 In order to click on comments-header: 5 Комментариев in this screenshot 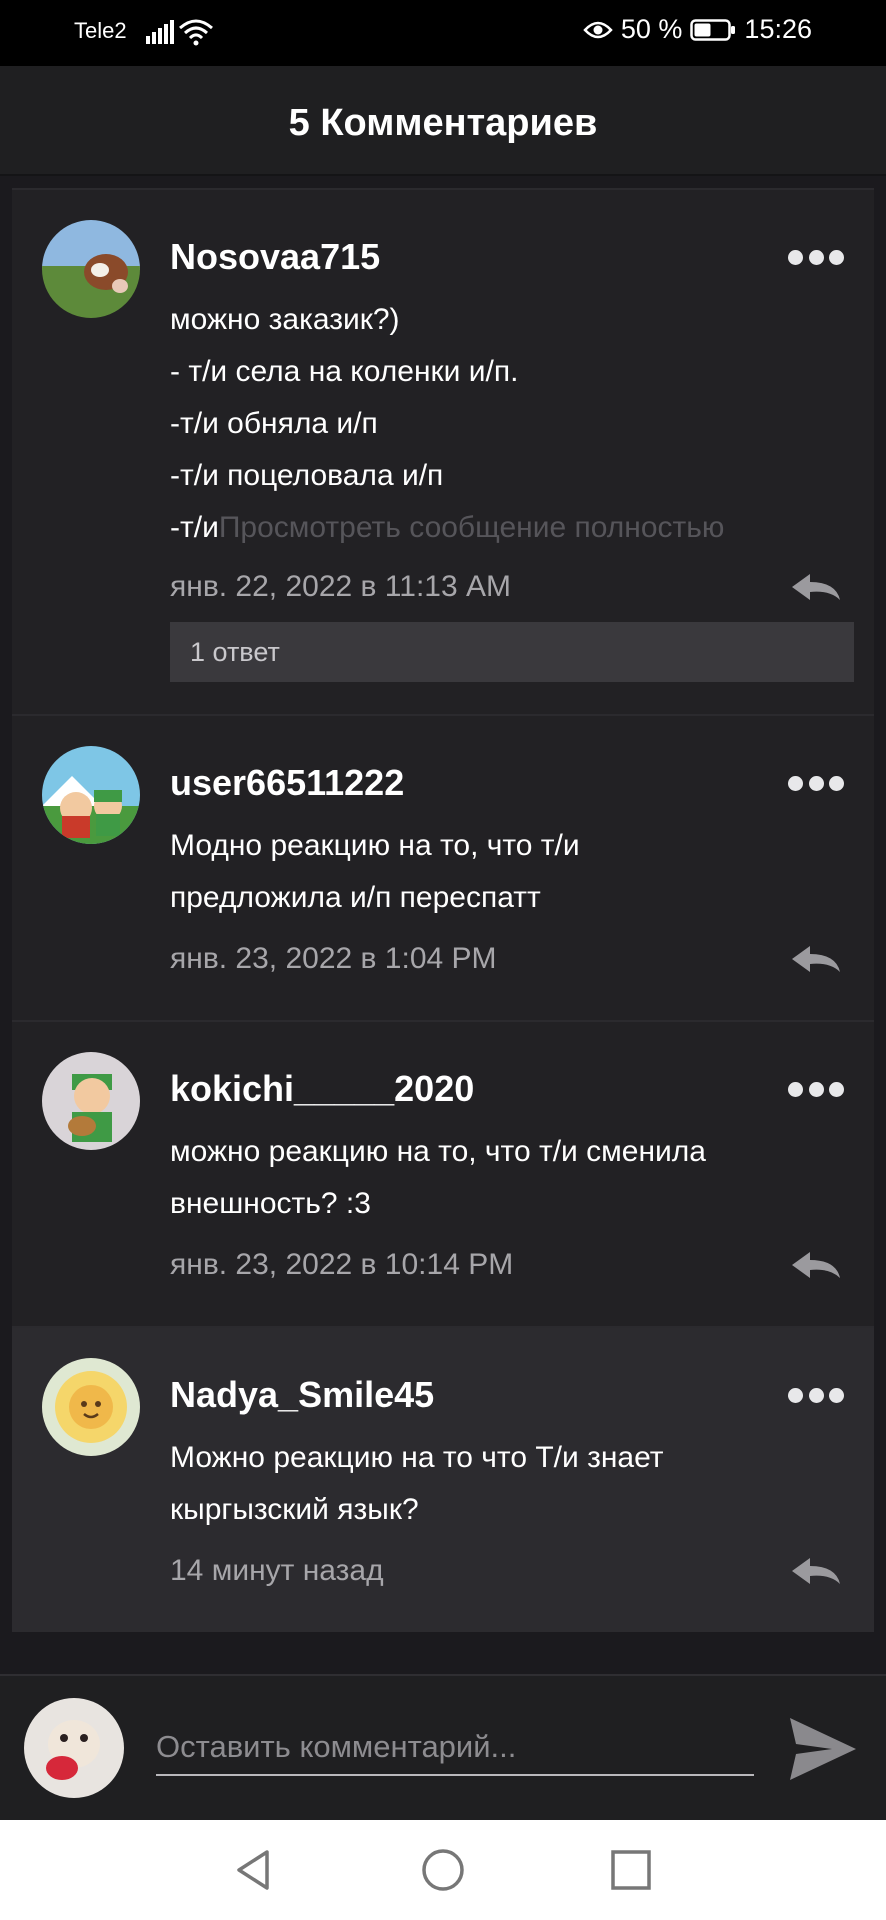, I will do `click(443, 121)`.